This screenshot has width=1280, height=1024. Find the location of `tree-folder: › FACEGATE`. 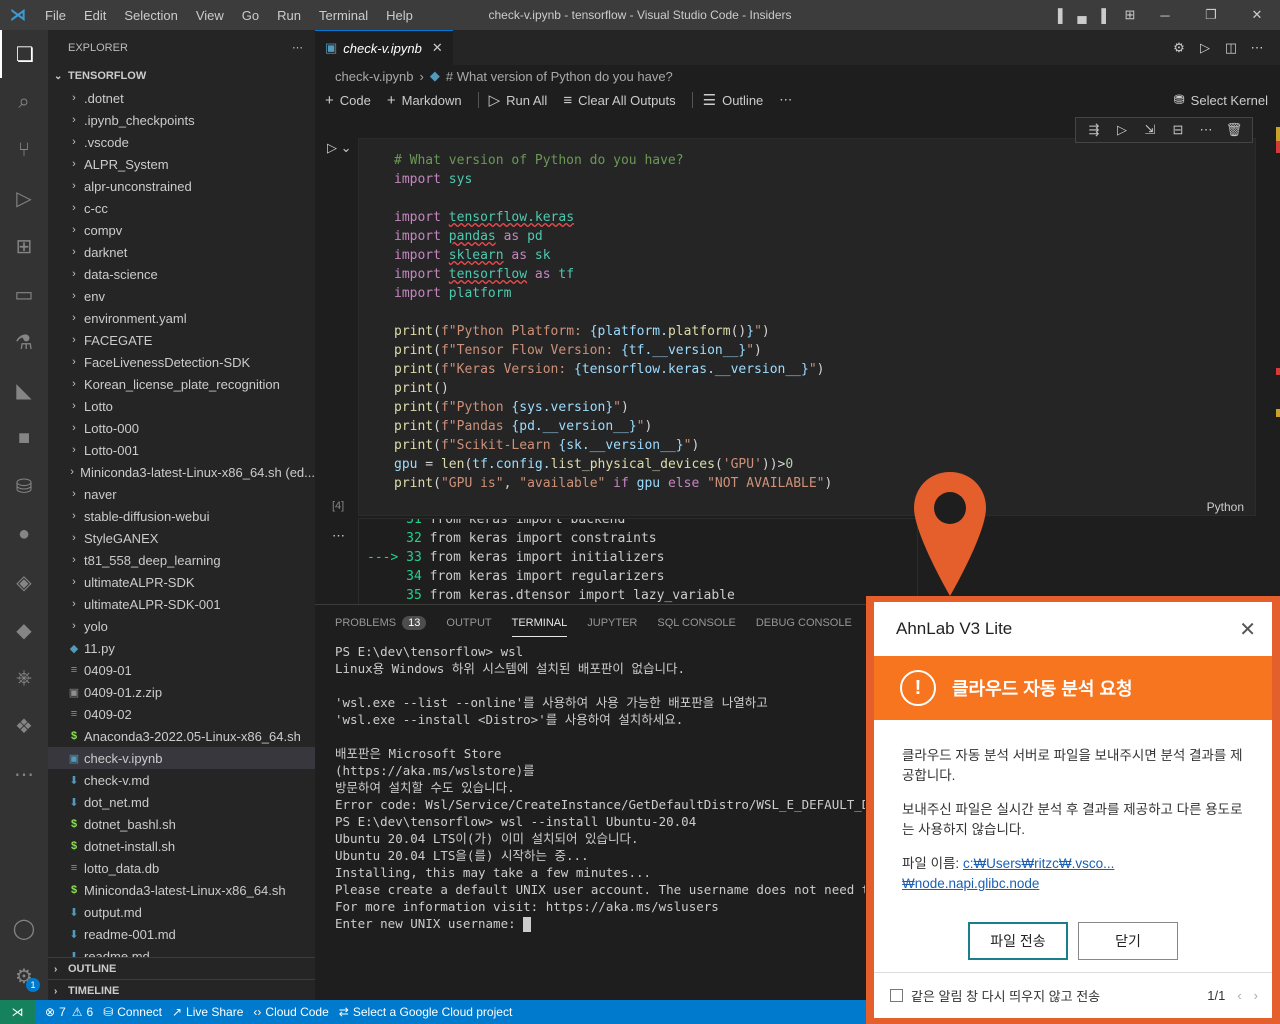

tree-folder: › FACEGATE is located at coordinates (181, 340).